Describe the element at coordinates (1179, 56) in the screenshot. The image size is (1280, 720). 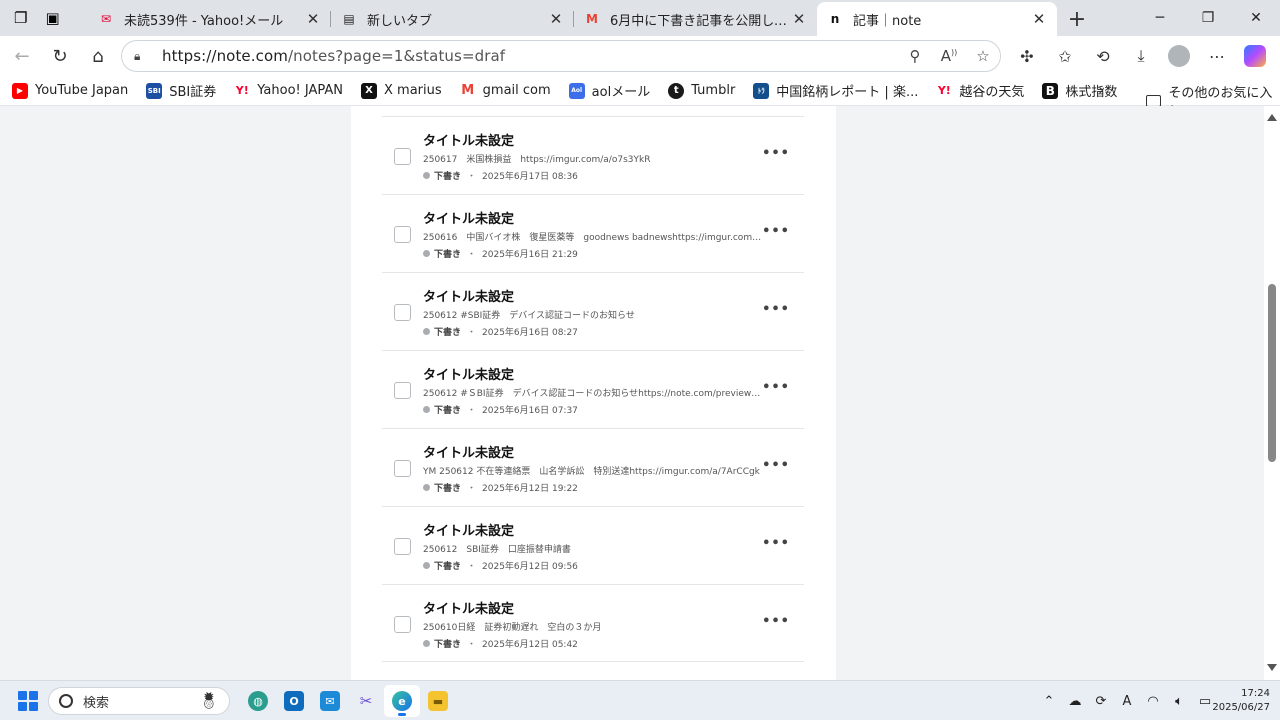
I see `profile-button` at that location.